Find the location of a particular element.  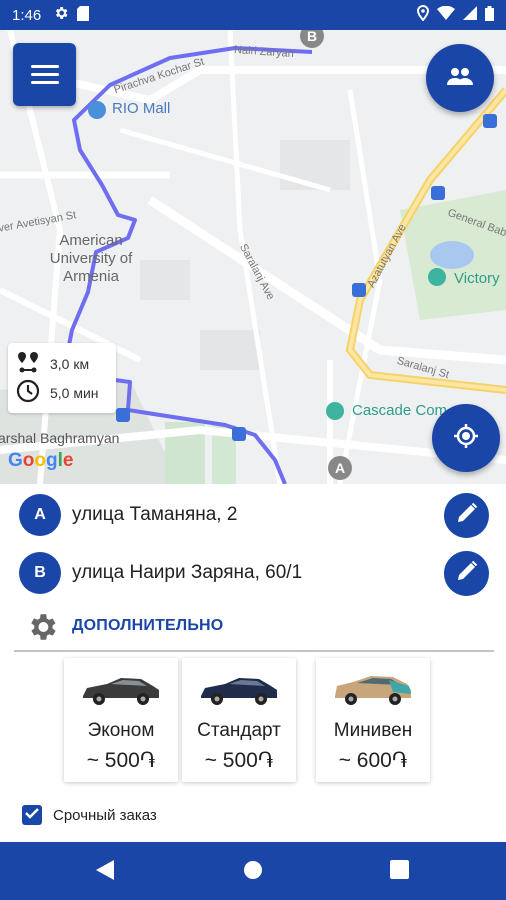

address-to-row: B улица Наири Заряна, 60/1 is located at coordinates (253, 573).